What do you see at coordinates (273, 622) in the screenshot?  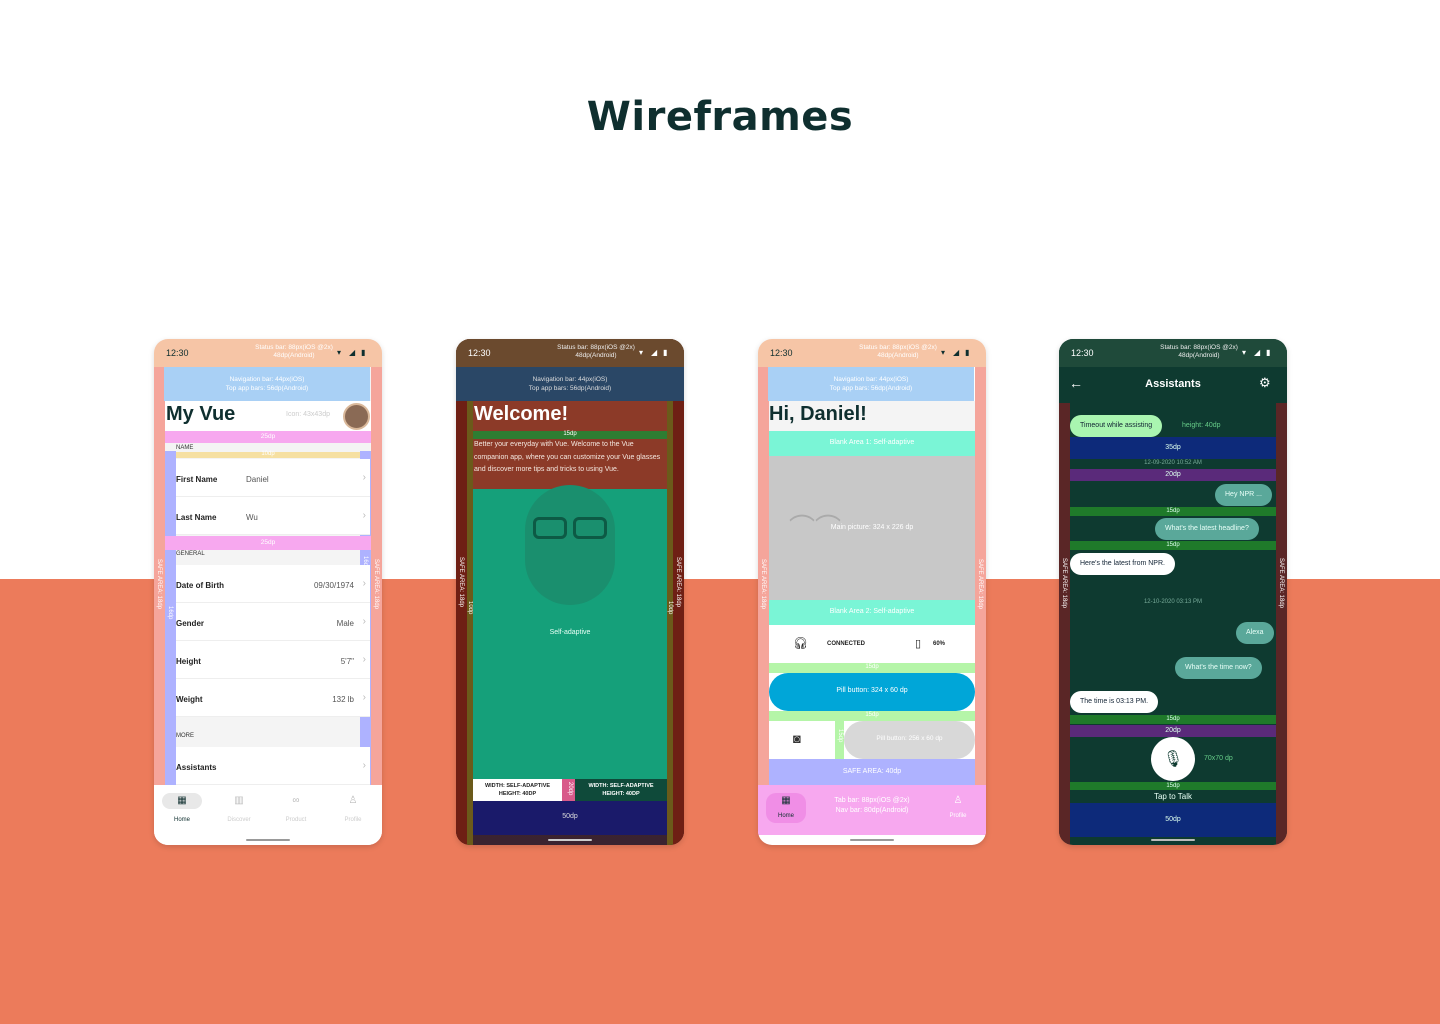 I see `row-gender: Gender Male ›` at bounding box center [273, 622].